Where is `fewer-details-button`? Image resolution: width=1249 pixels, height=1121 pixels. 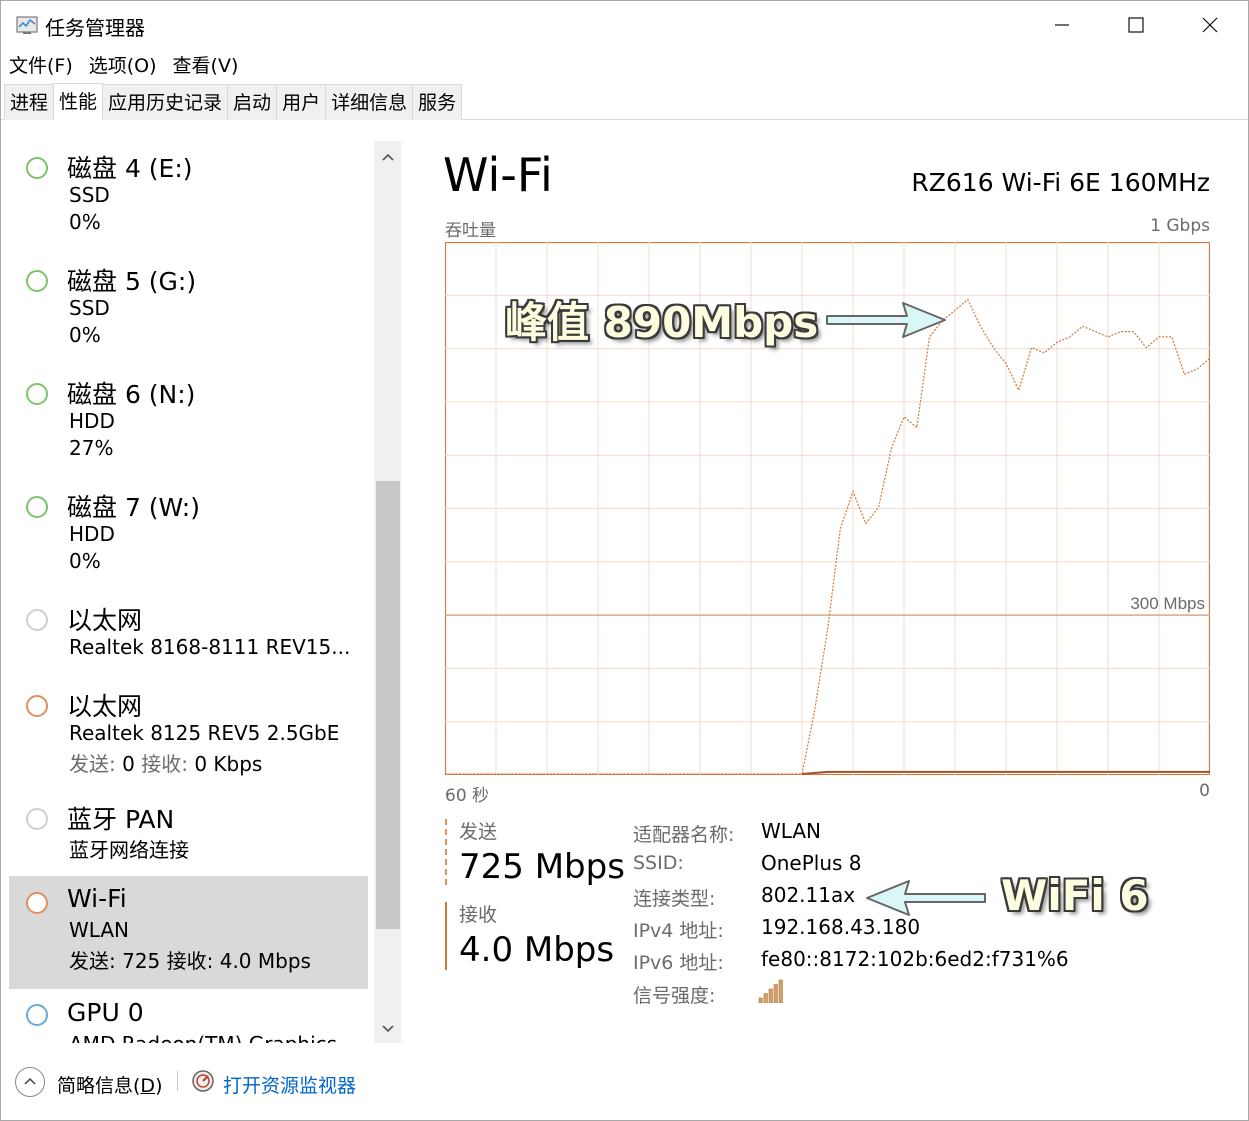
fewer-details-button is located at coordinates (30, 1082).